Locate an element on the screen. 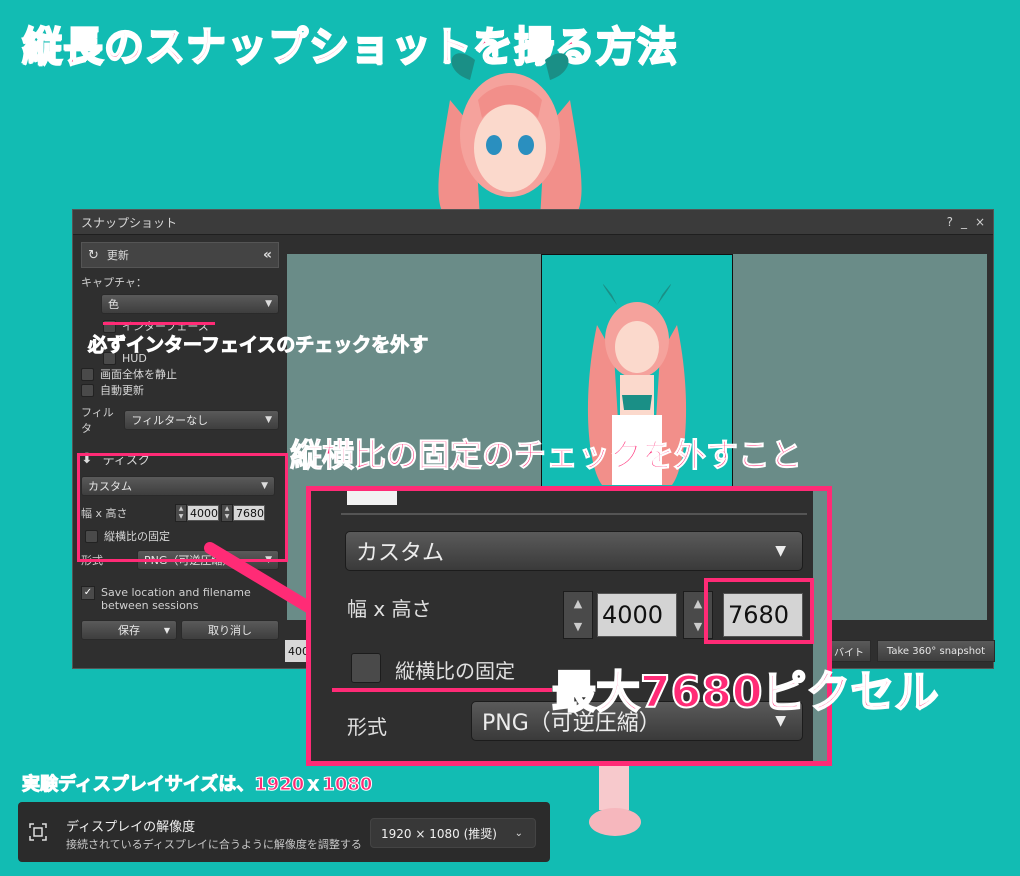 Image resolution: width=1020 pixels, height=876 pixels. filter-dropdown: フィルターなし ▼ is located at coordinates (201, 420).